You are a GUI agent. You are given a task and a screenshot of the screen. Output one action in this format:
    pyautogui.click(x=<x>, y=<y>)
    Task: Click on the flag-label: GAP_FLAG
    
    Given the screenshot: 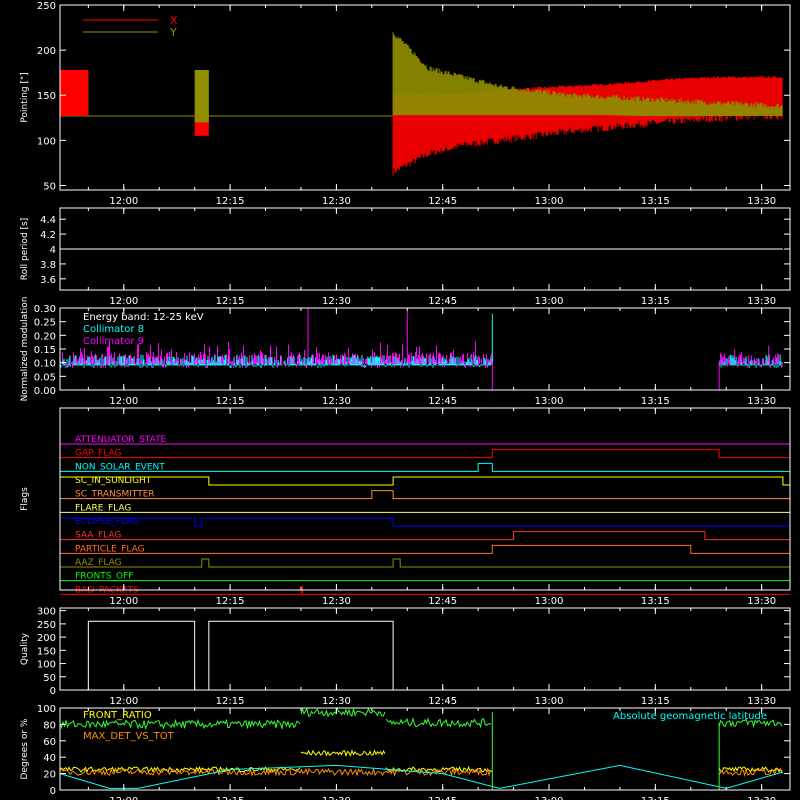 What is the action you would take?
    pyautogui.click(x=98, y=454)
    